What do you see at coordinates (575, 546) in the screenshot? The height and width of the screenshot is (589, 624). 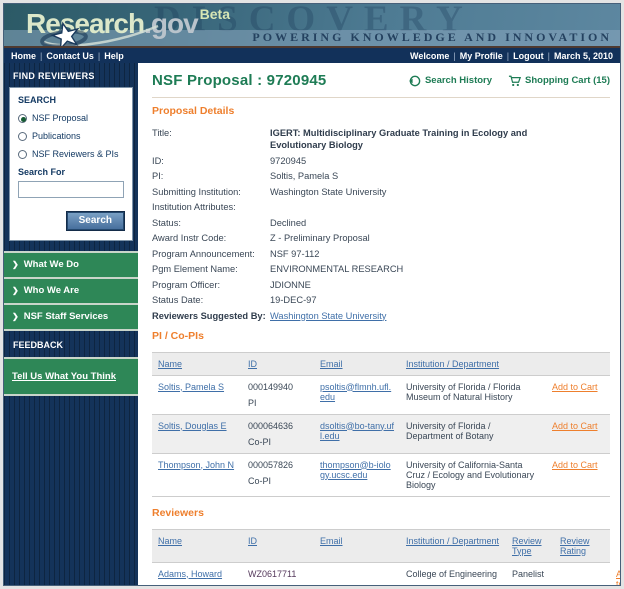 I see `column-header-link: Review Rating` at bounding box center [575, 546].